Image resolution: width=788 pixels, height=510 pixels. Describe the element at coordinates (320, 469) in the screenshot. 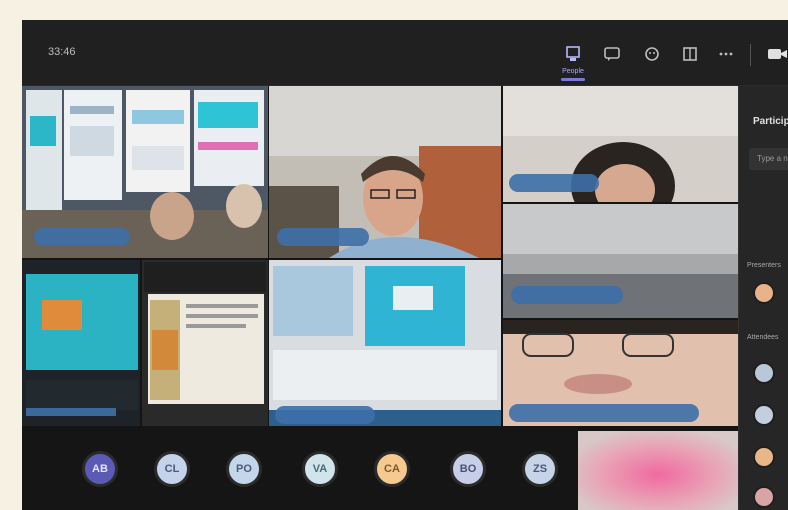

I see `participant-avatar: VA` at that location.